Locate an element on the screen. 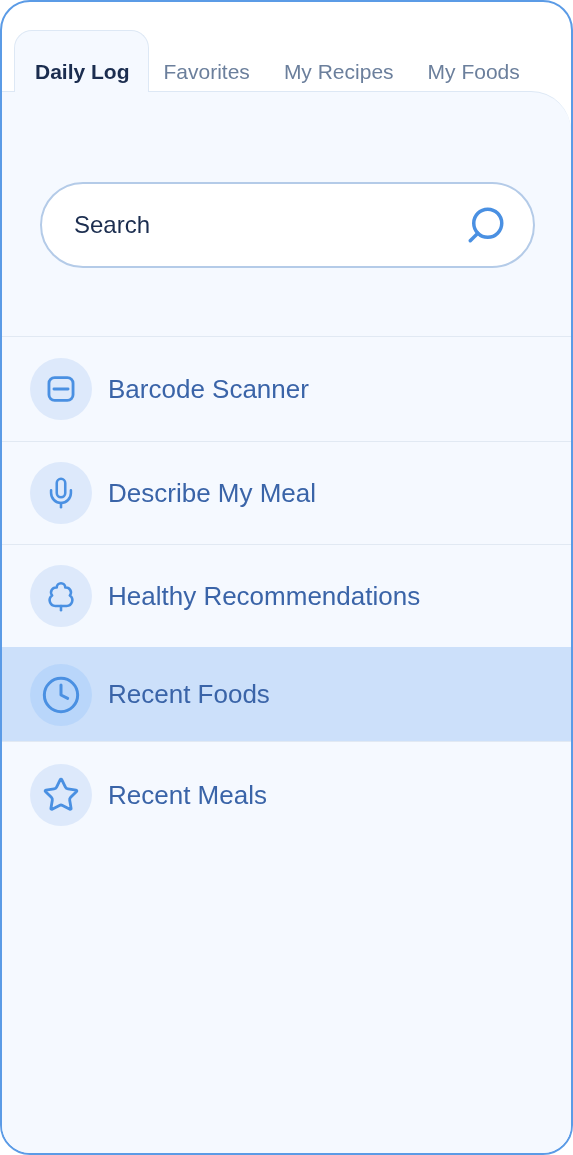 This screenshot has height=1155, width=573. tab: My Foods is located at coordinates (475, 61).